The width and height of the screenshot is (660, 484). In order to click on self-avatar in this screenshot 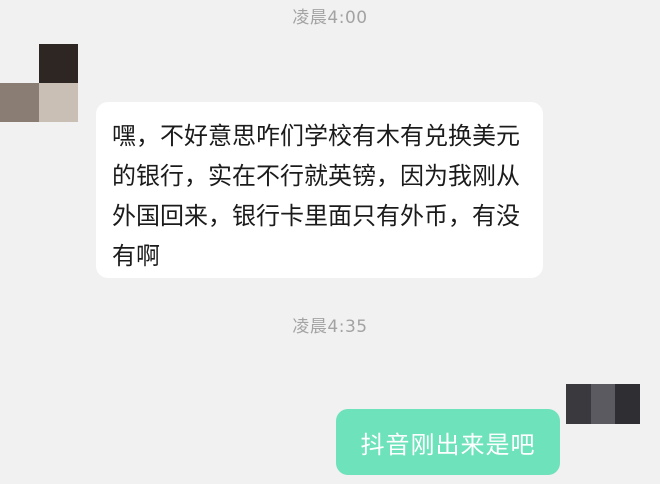, I will do `click(603, 404)`.